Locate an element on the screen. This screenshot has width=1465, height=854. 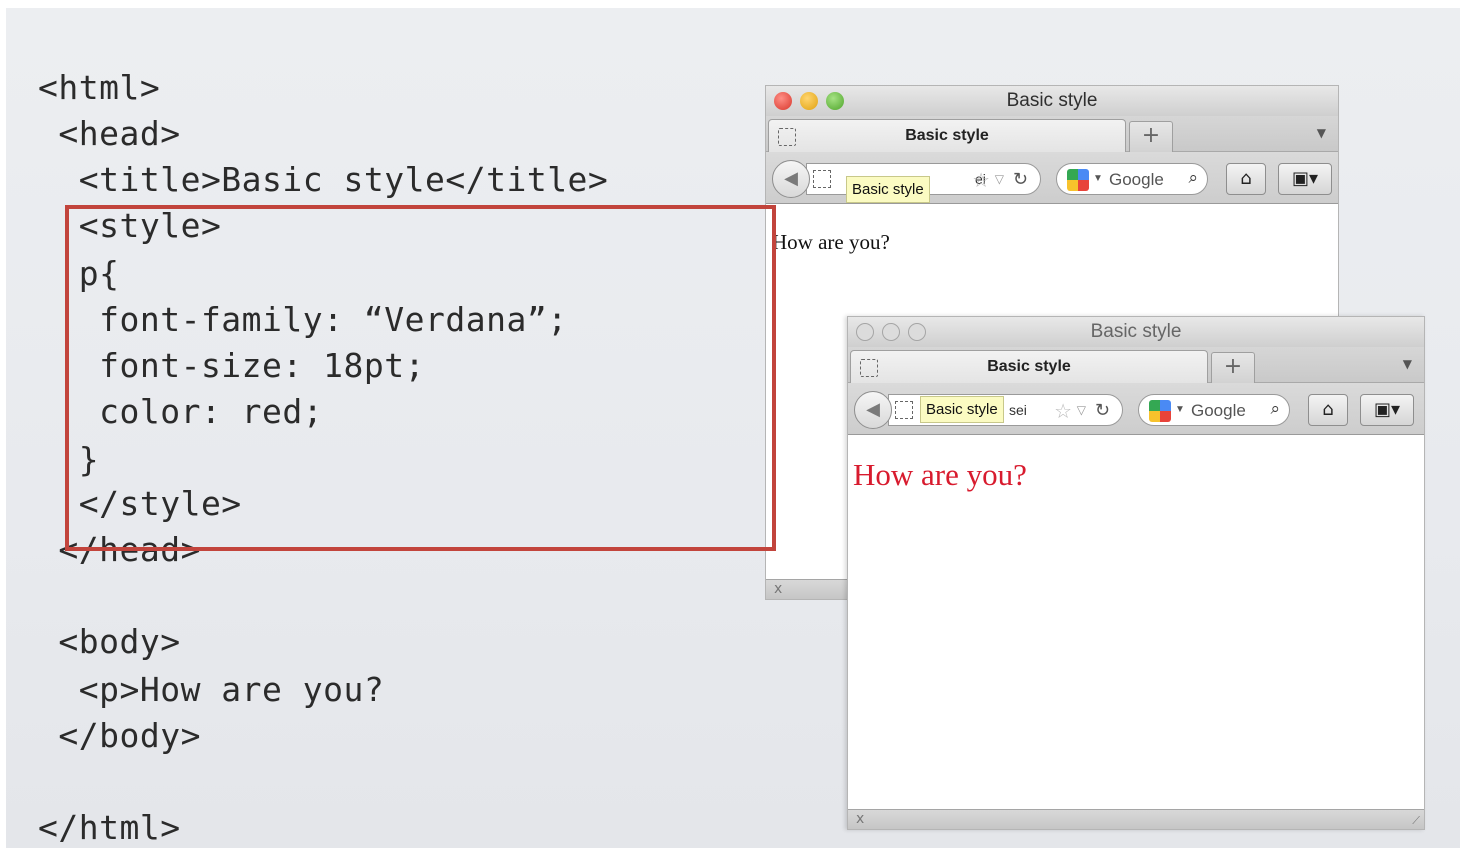
navigation-toolbar: sei ☆ ▽ ↻ ◀ Basic style ▼ Google ⌕ ⌂ ▣▾ is located at coordinates (1136, 409).